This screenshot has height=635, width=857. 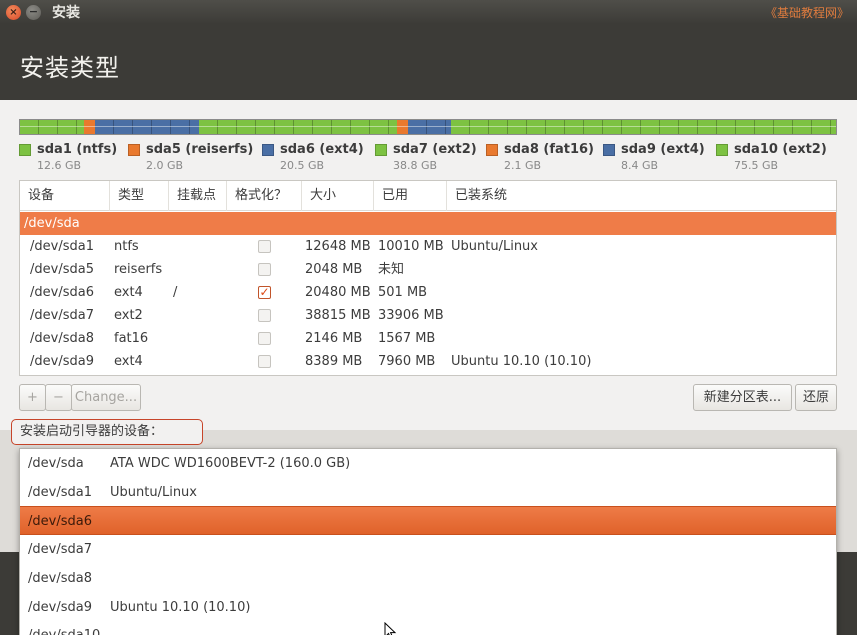 I want to click on window-minimize-button: −, so click(x=33, y=12).